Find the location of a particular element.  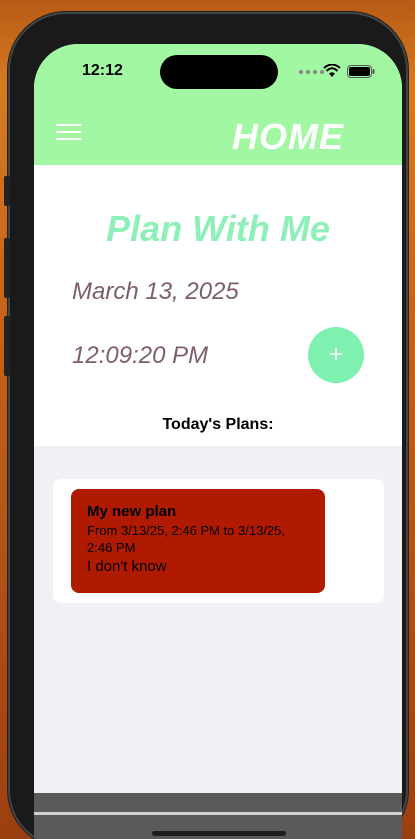

volume-down-button is located at coordinates (7, 346).